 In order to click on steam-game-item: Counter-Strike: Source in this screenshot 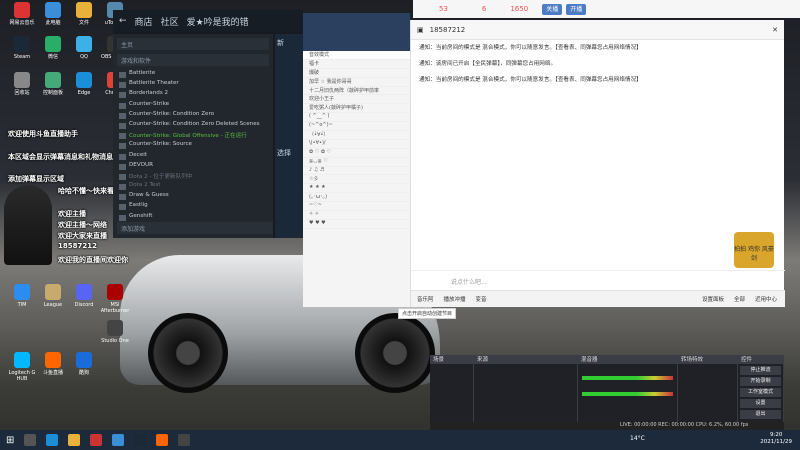, I will do `click(193, 146)`.